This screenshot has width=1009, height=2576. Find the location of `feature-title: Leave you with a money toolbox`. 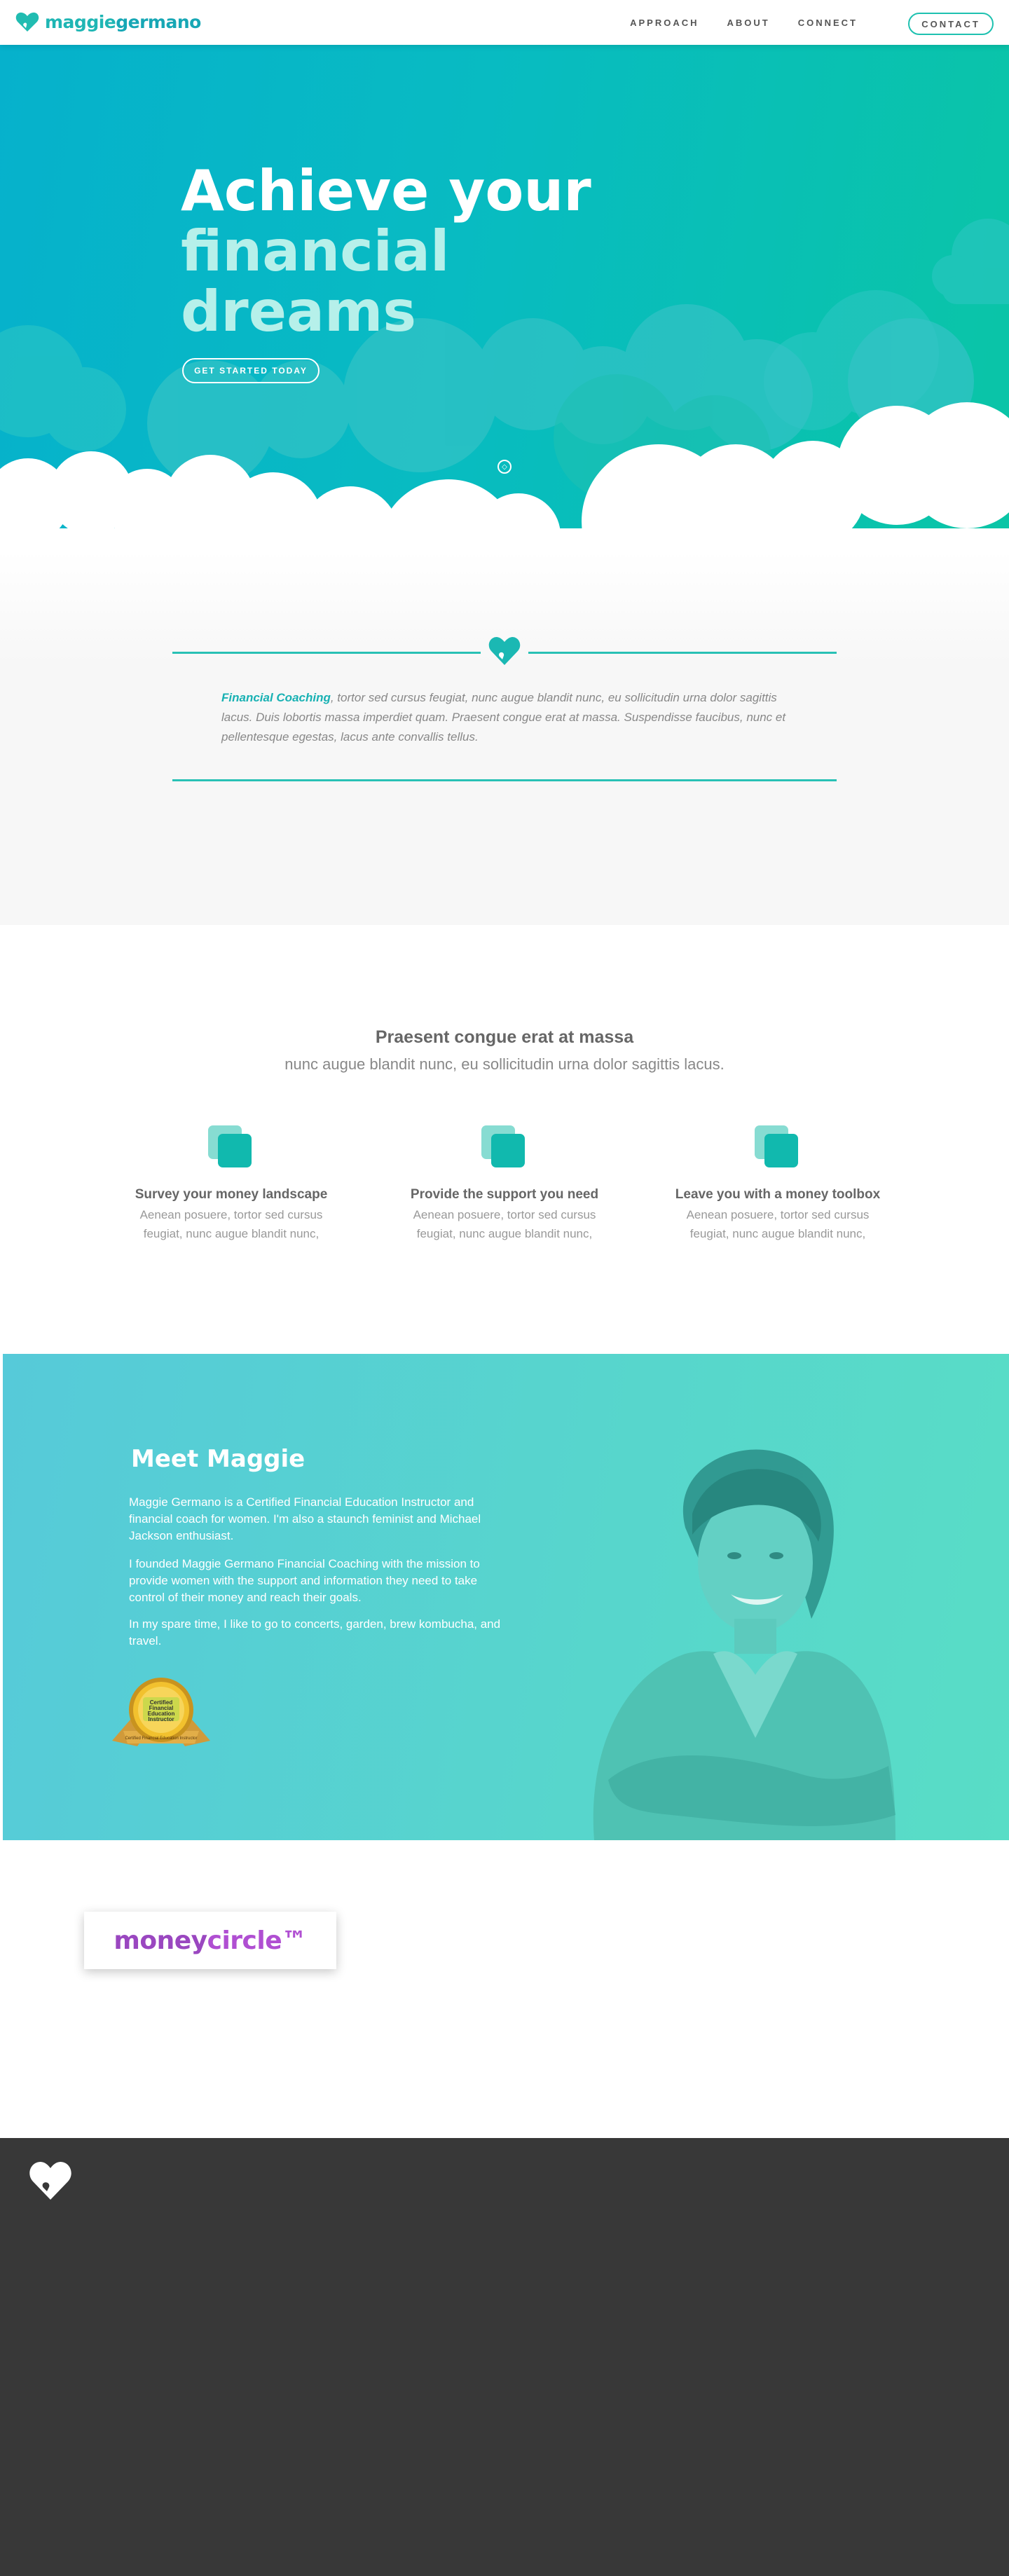

feature-title: Leave you with a money toolbox is located at coordinates (778, 1194).